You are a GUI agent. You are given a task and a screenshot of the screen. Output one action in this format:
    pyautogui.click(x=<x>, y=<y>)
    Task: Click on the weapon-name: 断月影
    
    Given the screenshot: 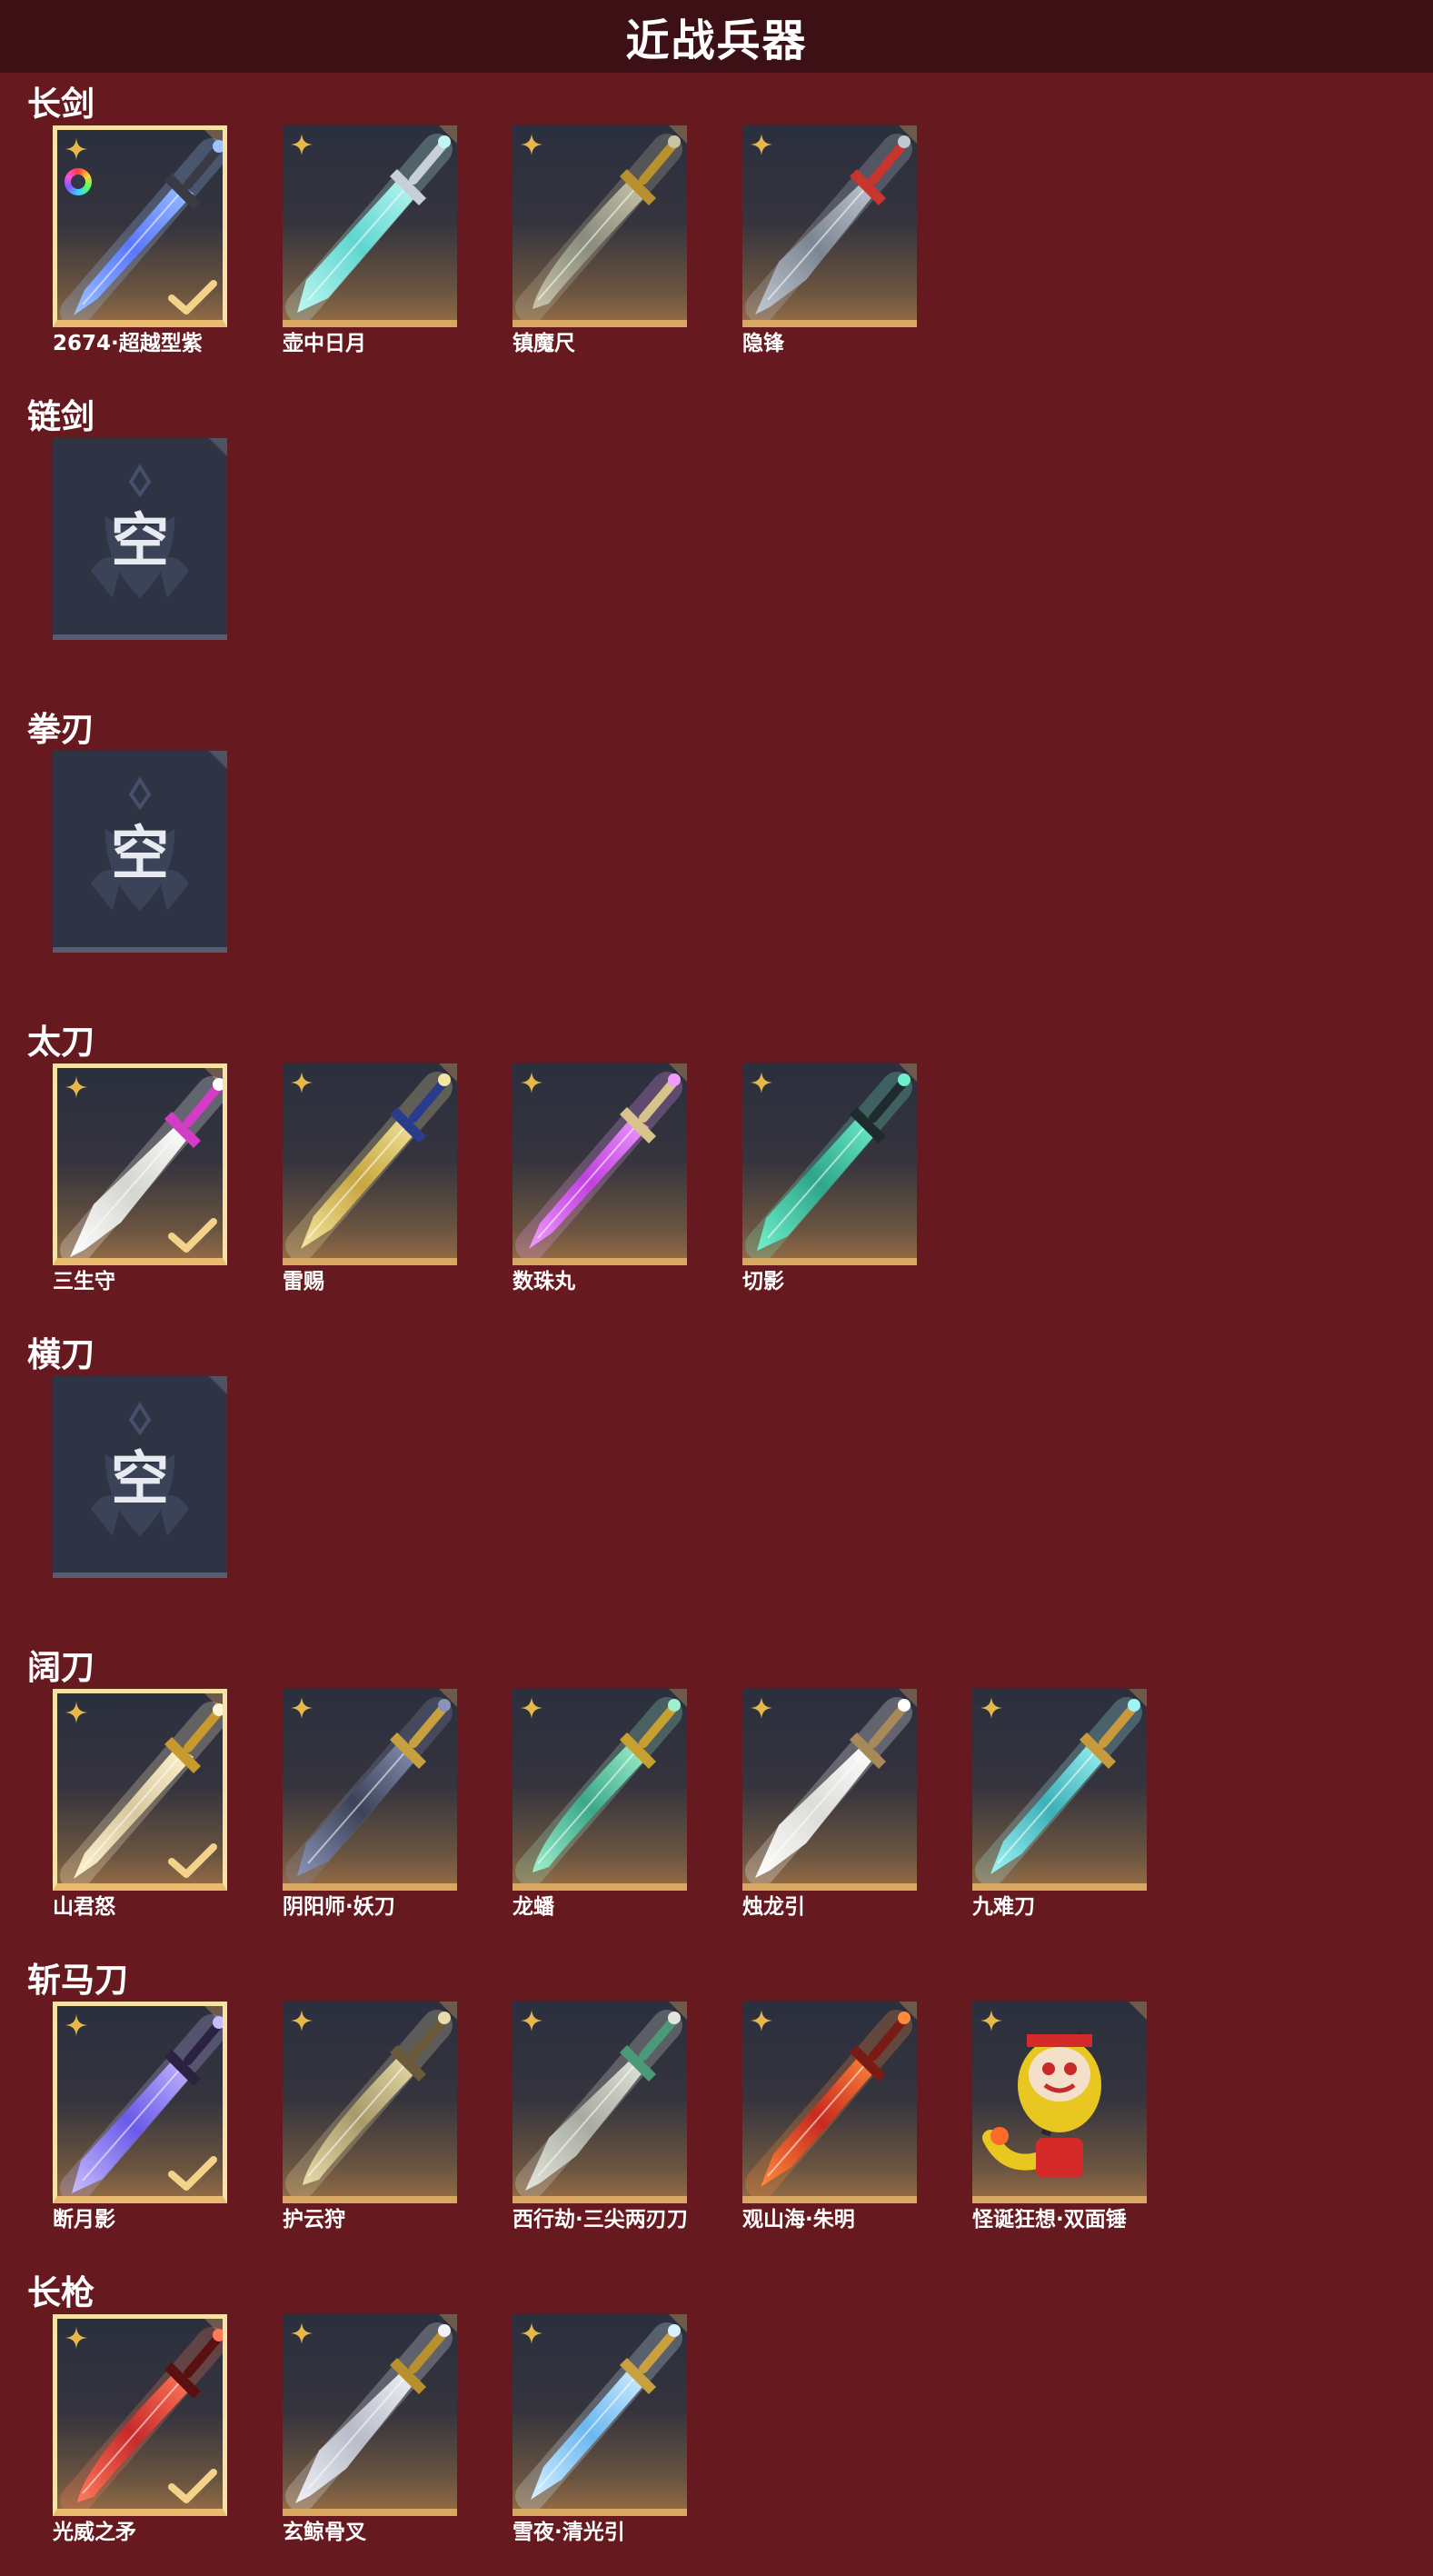 What is the action you would take?
    pyautogui.click(x=84, y=2220)
    